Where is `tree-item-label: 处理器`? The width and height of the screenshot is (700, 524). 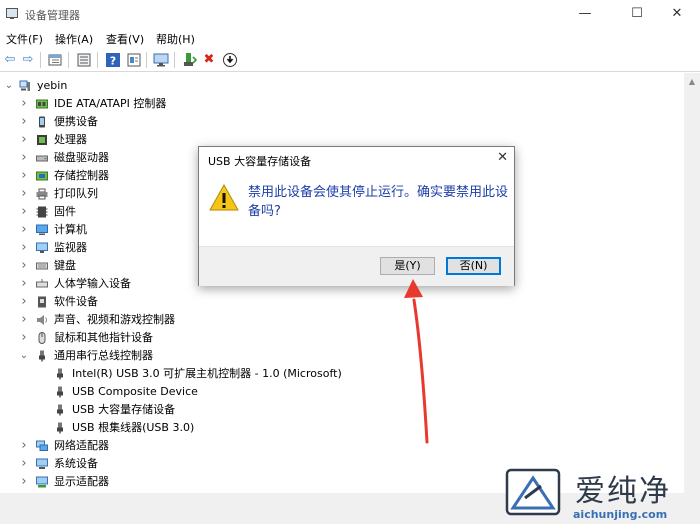
tree-item-label: 处理器 is located at coordinates (70, 139).